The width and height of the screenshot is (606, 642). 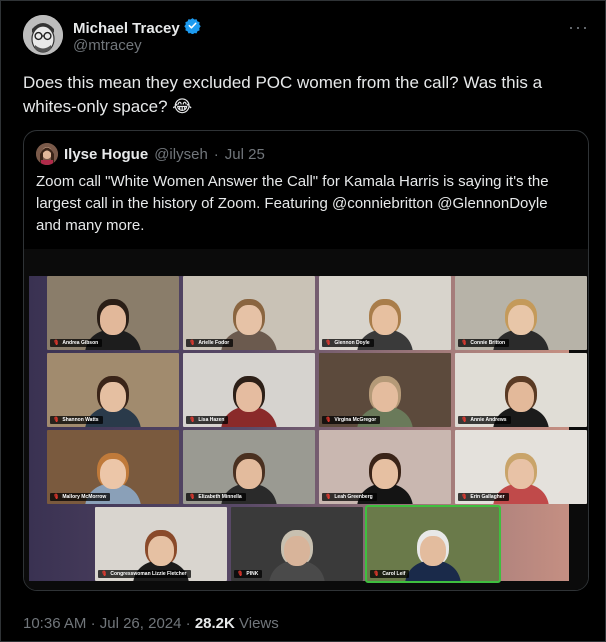 What do you see at coordinates (80, 420) in the screenshot?
I see `participant-name: Shannon Watts` at bounding box center [80, 420].